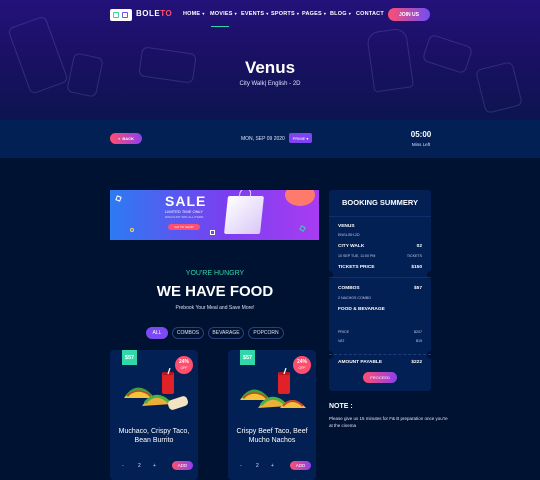 The width and height of the screenshot is (540, 480). I want to click on countdown-label: Mins Left, so click(421, 144).